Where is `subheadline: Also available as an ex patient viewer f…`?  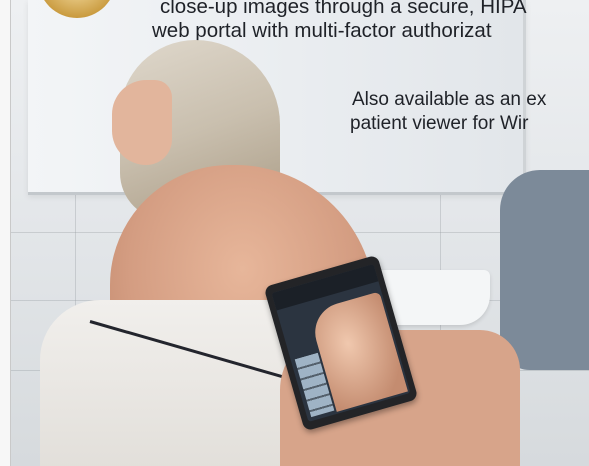
subheadline: Also available as an ex patient viewer f… is located at coordinates (448, 111).